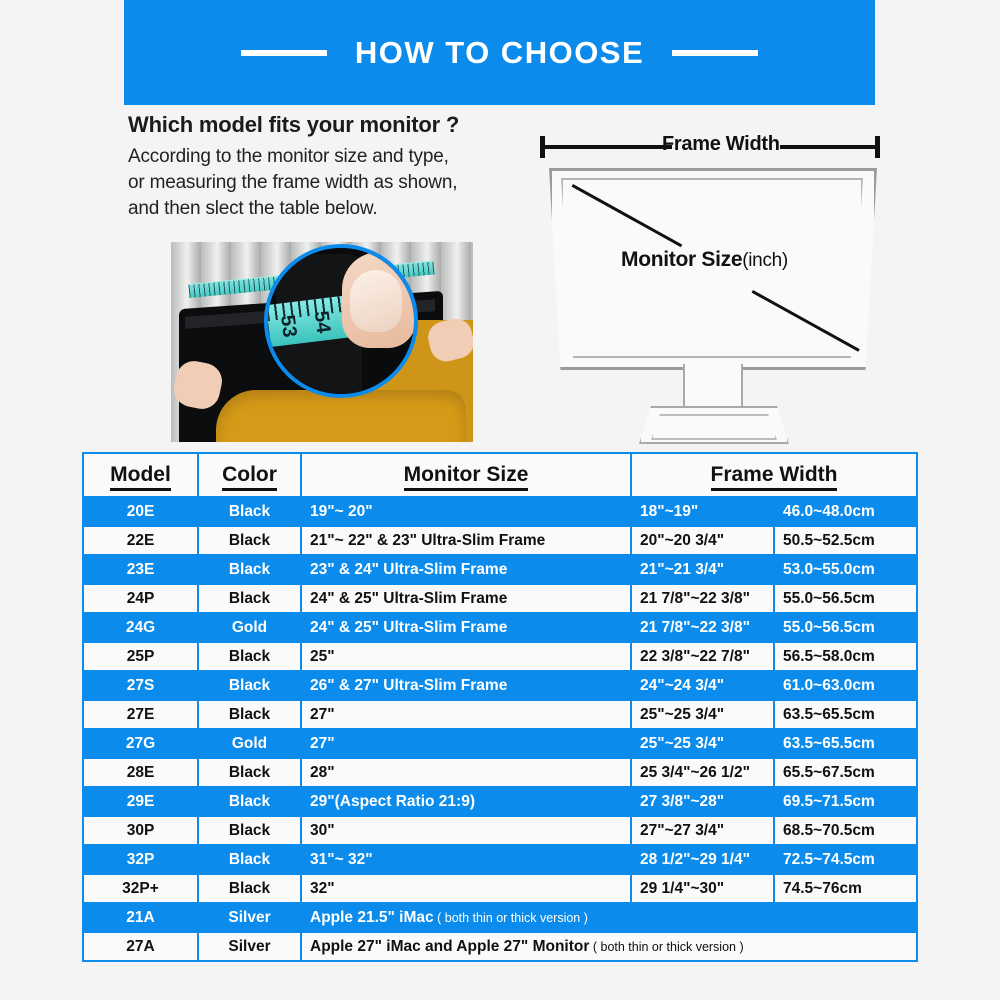  I want to click on cell-frame-width-cm: 69.5~71.5cm, so click(845, 801).